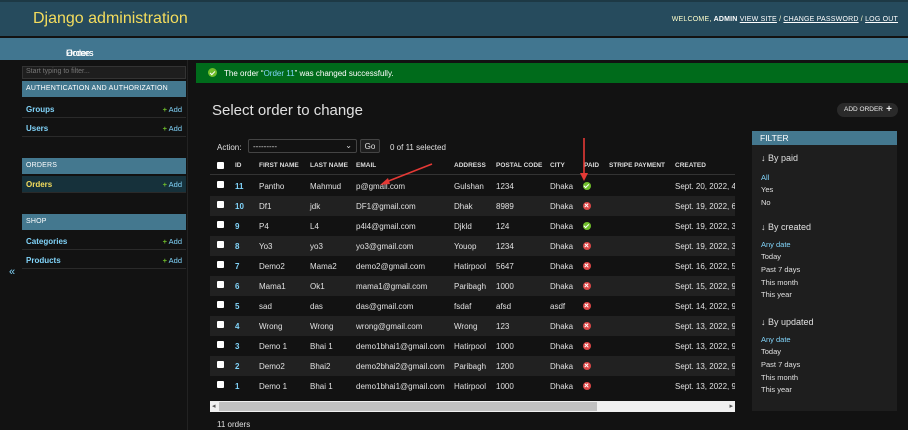 Image resolution: width=908 pixels, height=430 pixels. What do you see at coordinates (690, 165) in the screenshot?
I see `column-header: CREATED` at bounding box center [690, 165].